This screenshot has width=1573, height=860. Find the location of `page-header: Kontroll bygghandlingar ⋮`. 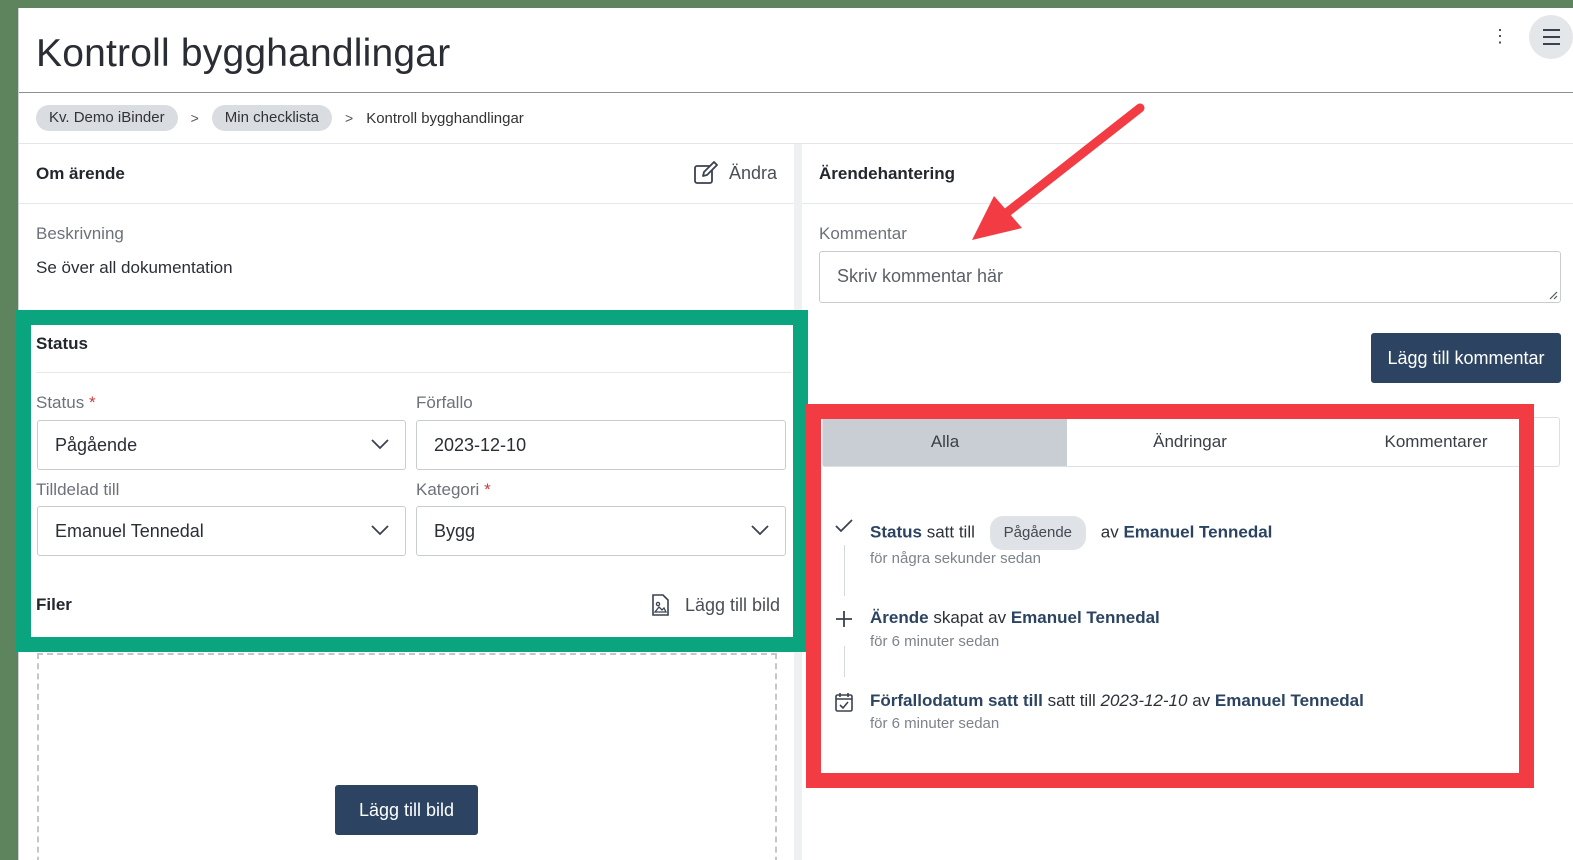

page-header: Kontroll bygghandlingar ⋮ is located at coordinates (796, 50).